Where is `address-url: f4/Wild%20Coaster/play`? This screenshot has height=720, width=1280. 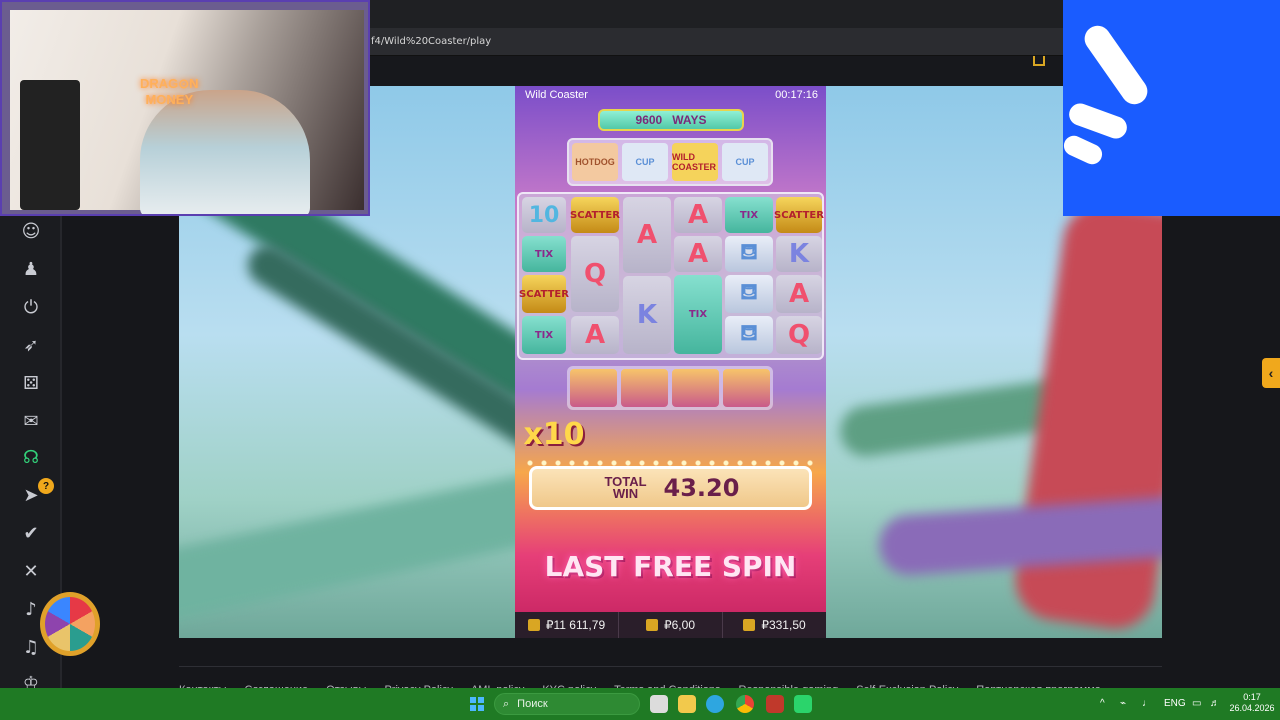 address-url: f4/Wild%20Coaster/play is located at coordinates (431, 41).